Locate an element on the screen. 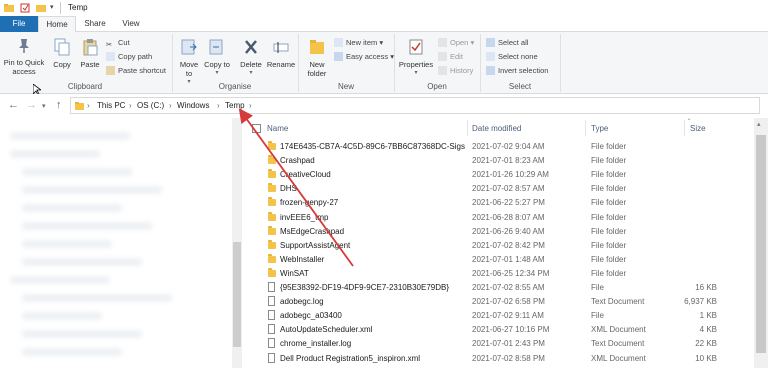 The width and height of the screenshot is (768, 368). annotation-arrow-line is located at coordinates (296, 187).